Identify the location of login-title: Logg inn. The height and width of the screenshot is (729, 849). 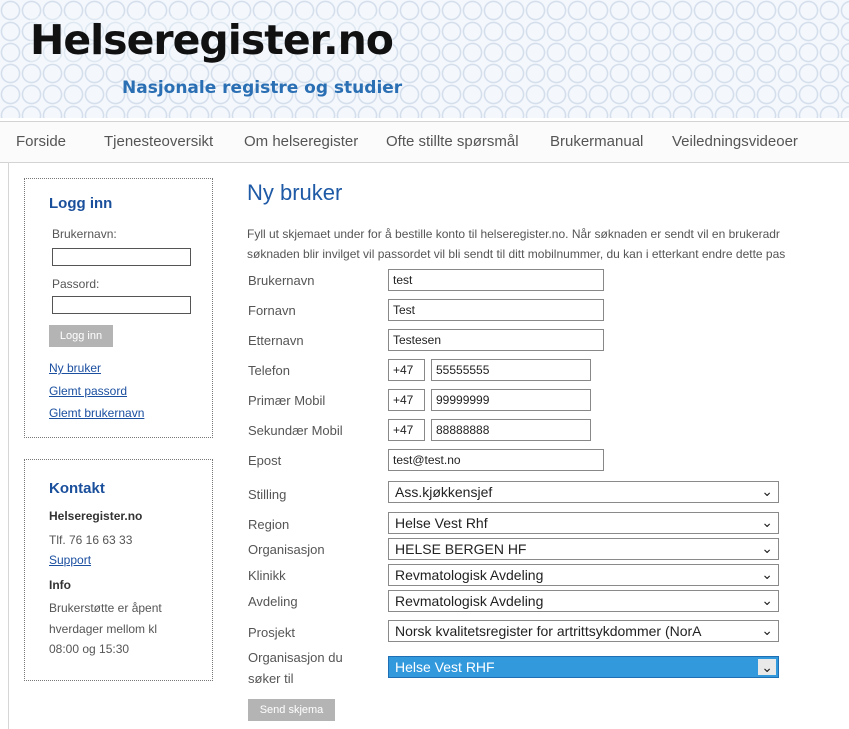
(81, 203).